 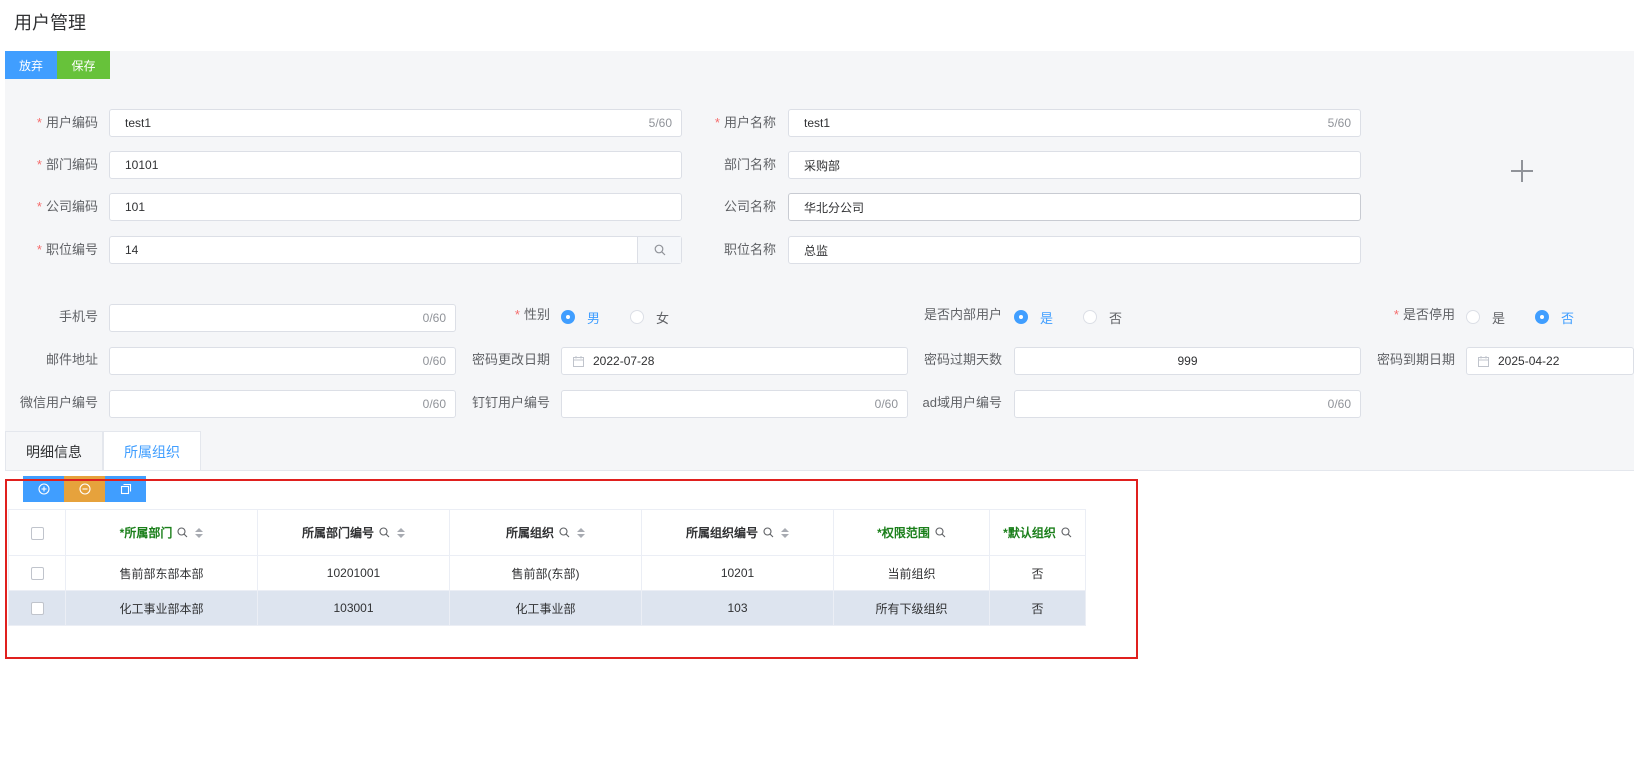 What do you see at coordinates (161, 608) in the screenshot?
I see `table-cell: 化工事业部本部` at bounding box center [161, 608].